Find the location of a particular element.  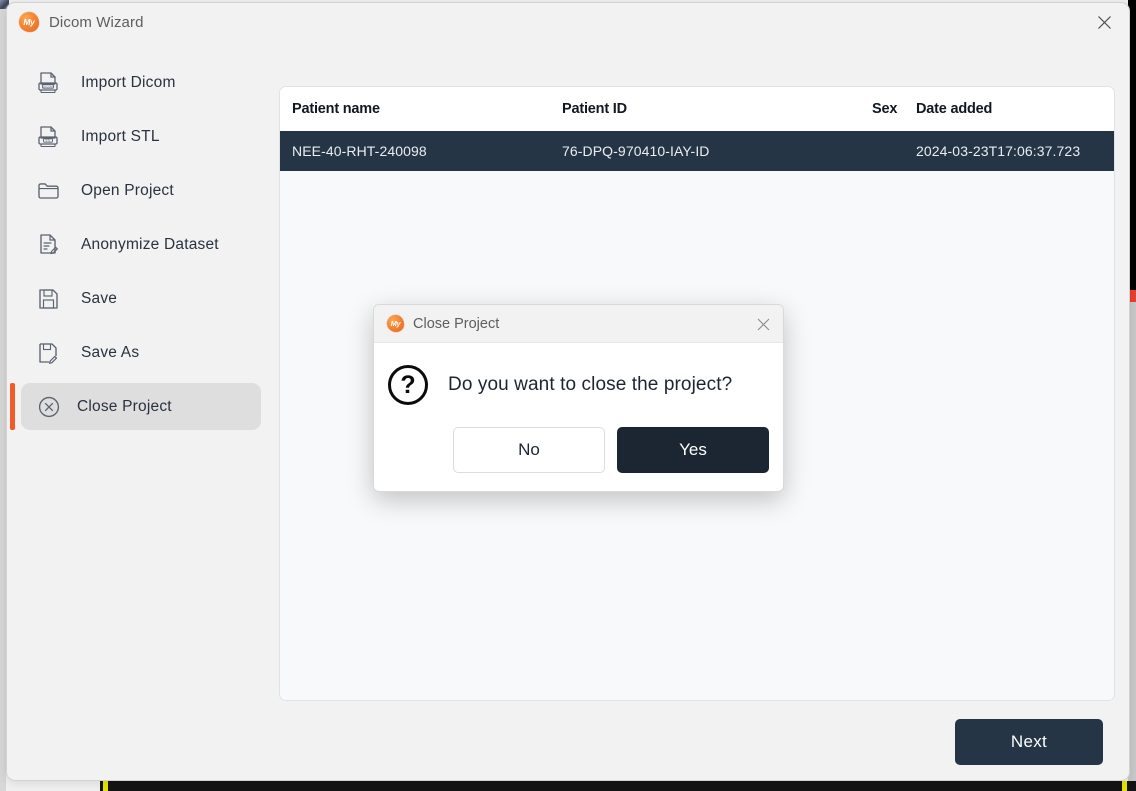

window-close-icon is located at coordinates (1104, 22).